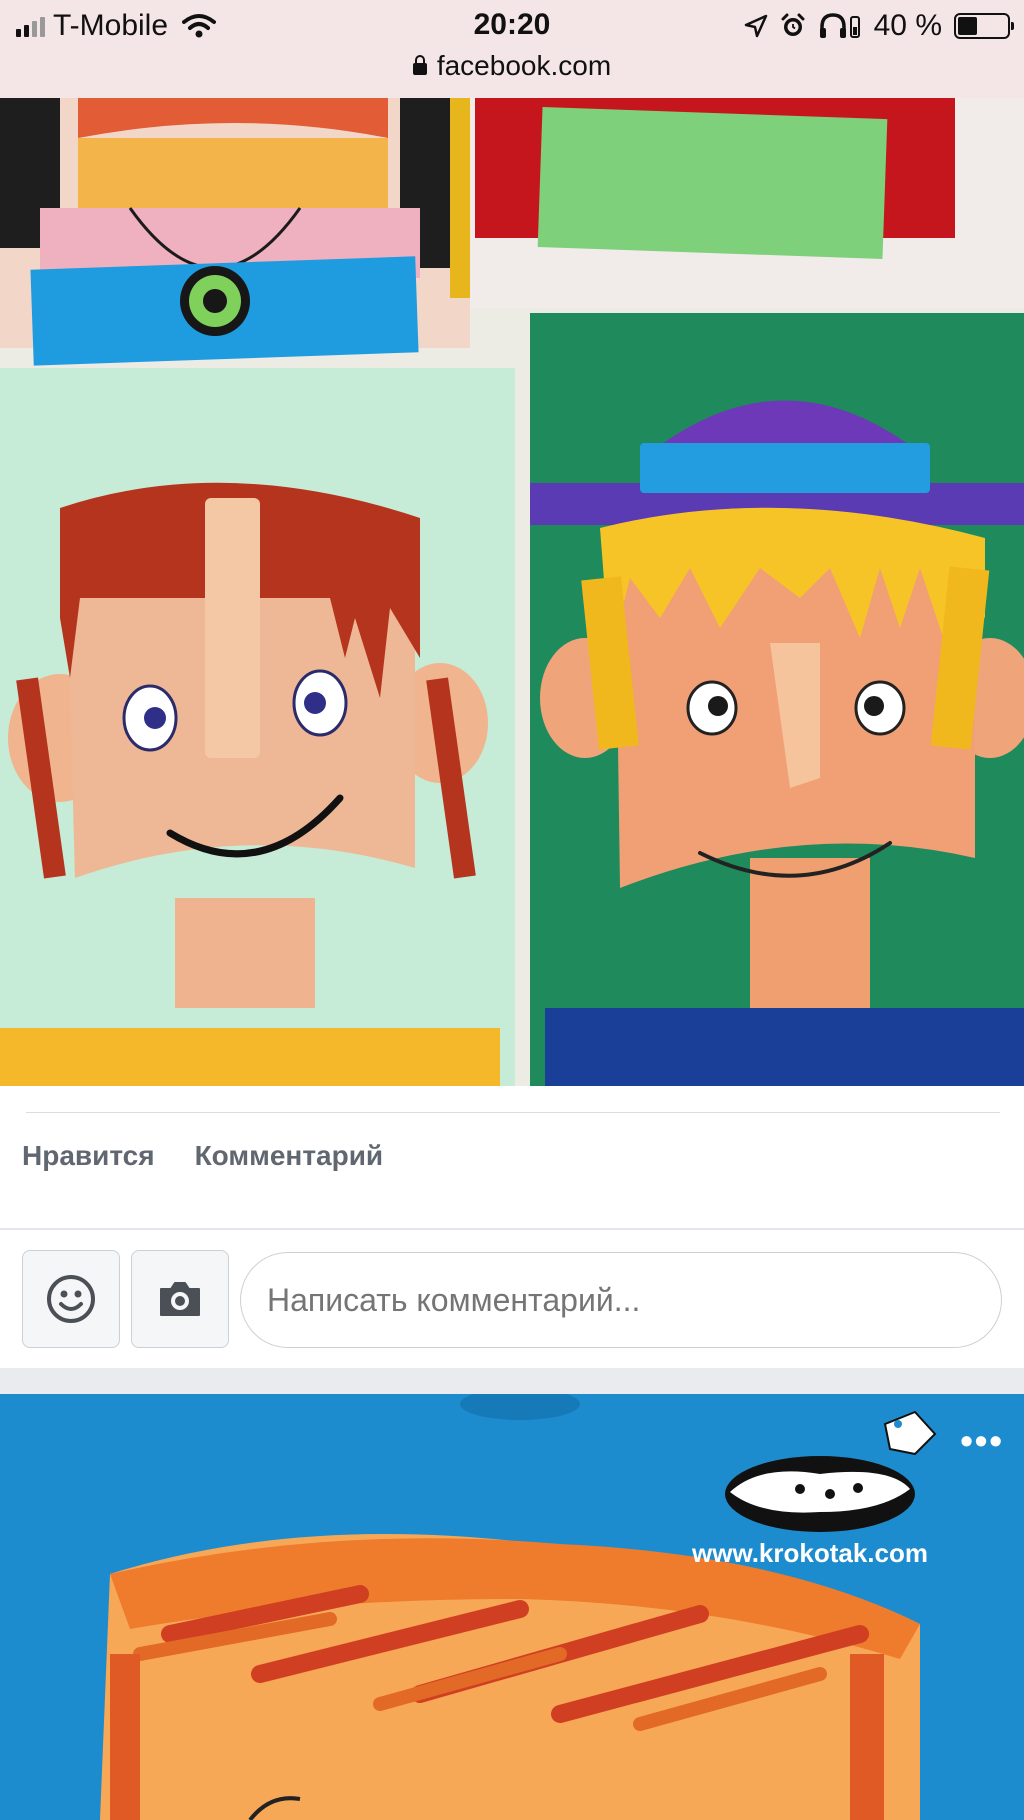 The height and width of the screenshot is (1820, 1024). I want to click on camera-icon, so click(180, 1299).